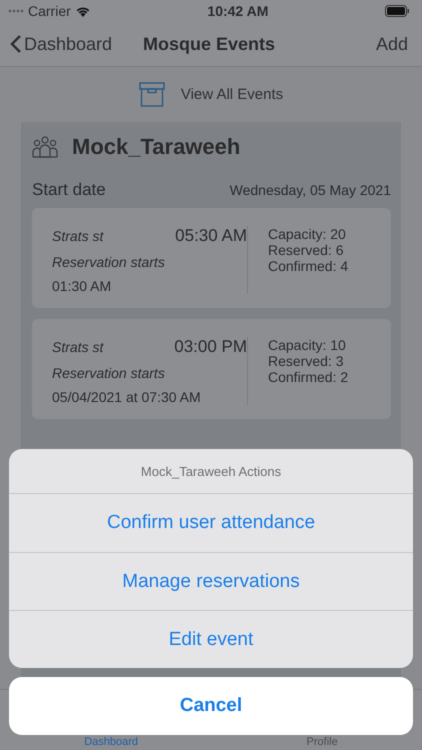 This screenshot has height=750, width=422. Describe the element at coordinates (156, 147) in the screenshot. I see `event-title: Mock_Taraweeh` at that location.